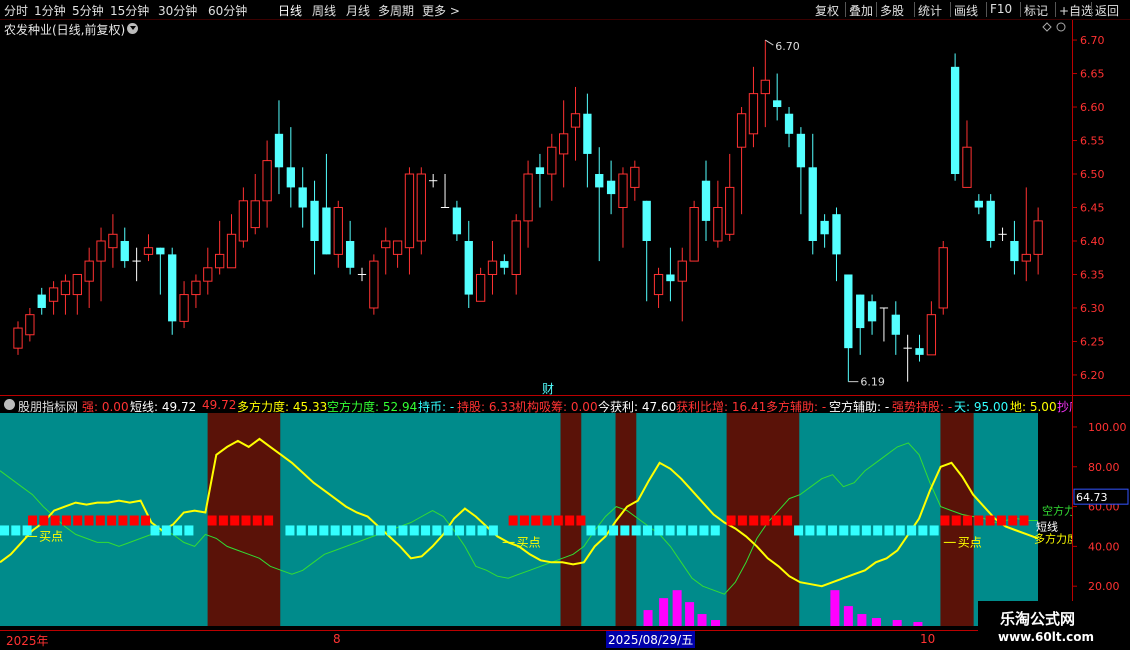 The width and height of the screenshot is (1130, 650). I want to click on price-tick-label: 6.65, so click(1092, 74).